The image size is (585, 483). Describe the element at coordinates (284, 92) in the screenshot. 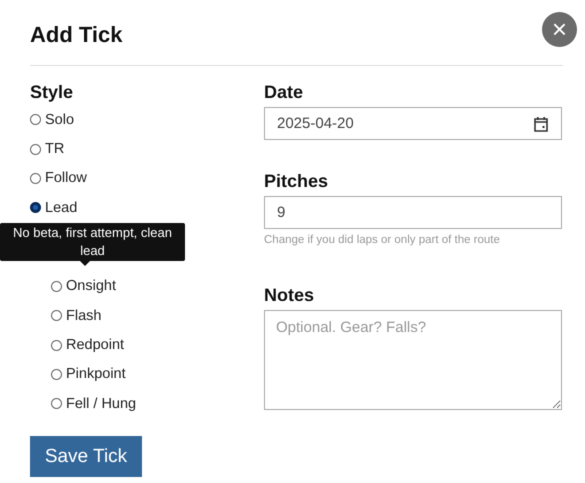

I see `date-label: Date` at that location.